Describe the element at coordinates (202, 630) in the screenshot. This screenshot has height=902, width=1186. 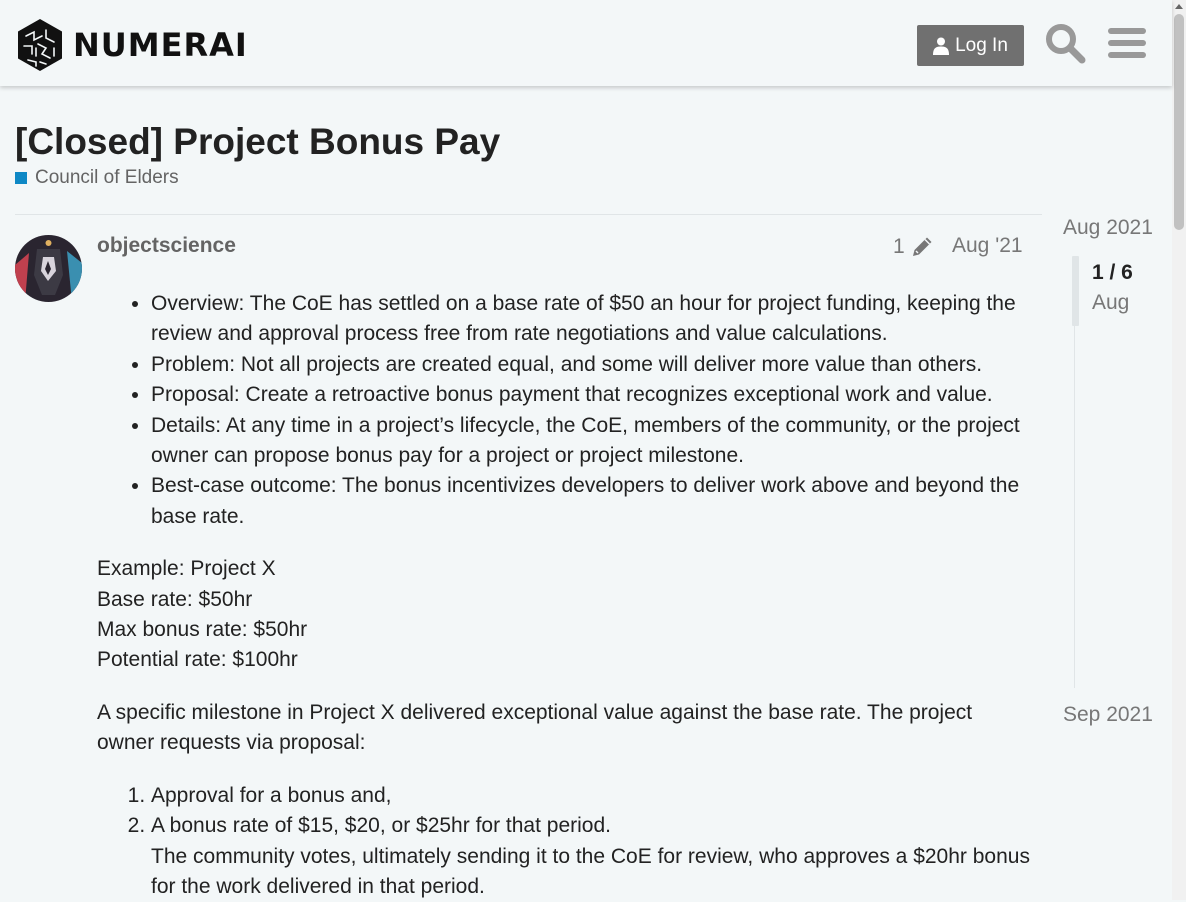
I see `example-line: Max bonus rate: $50hr` at that location.